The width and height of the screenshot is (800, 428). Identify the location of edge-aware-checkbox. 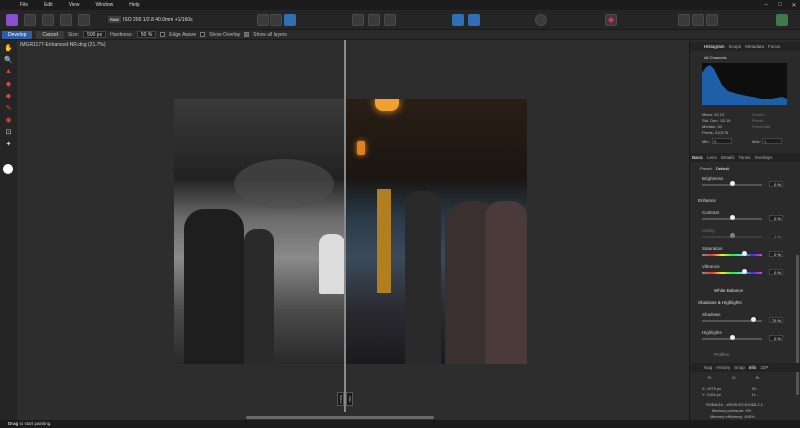
(163, 34).